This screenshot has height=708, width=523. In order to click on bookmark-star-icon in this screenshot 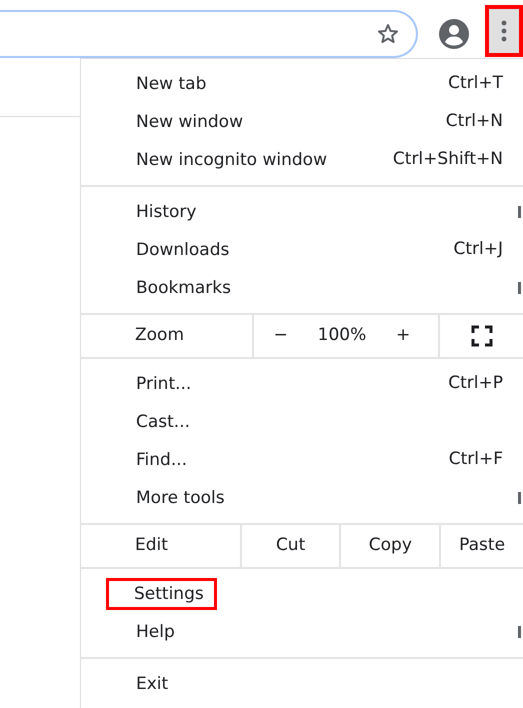, I will do `click(388, 34)`.